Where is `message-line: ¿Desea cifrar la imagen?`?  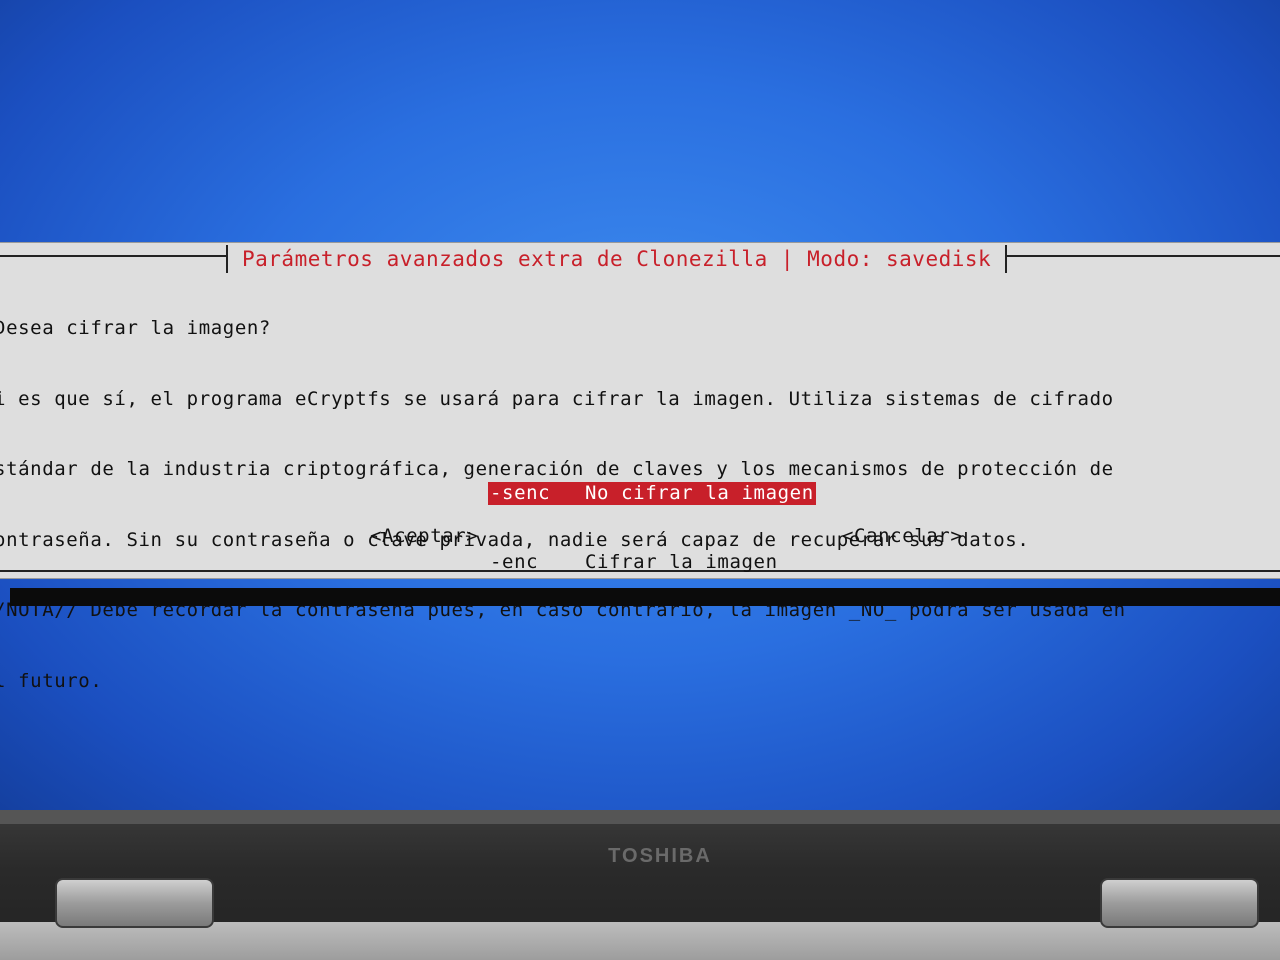 message-line: ¿Desea cifrar la imagen? is located at coordinates (135, 328).